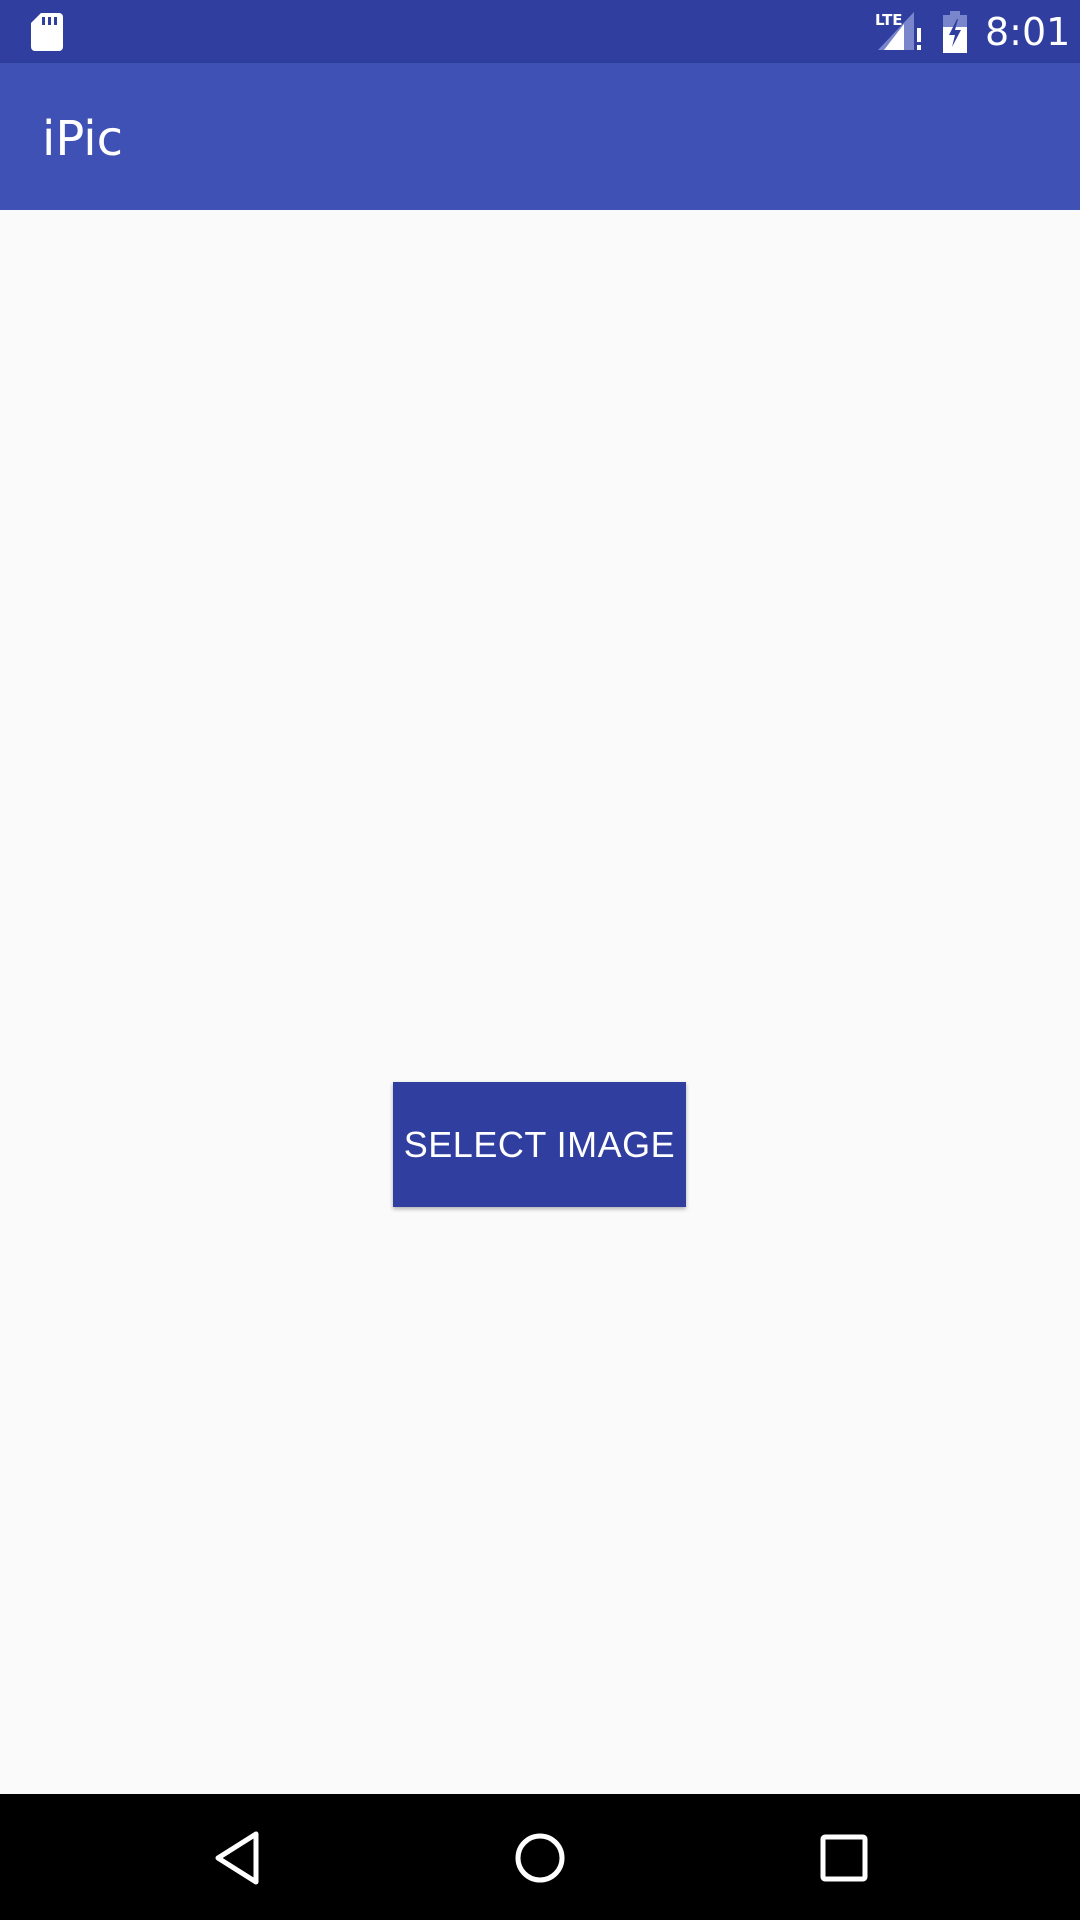  What do you see at coordinates (238, 1858) in the screenshot?
I see `back-icon` at bounding box center [238, 1858].